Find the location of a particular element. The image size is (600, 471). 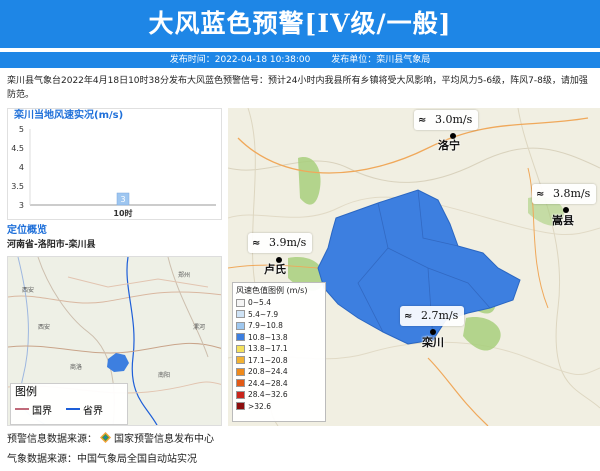

legend-label: 13.8~17.1 is located at coordinates (268, 348).